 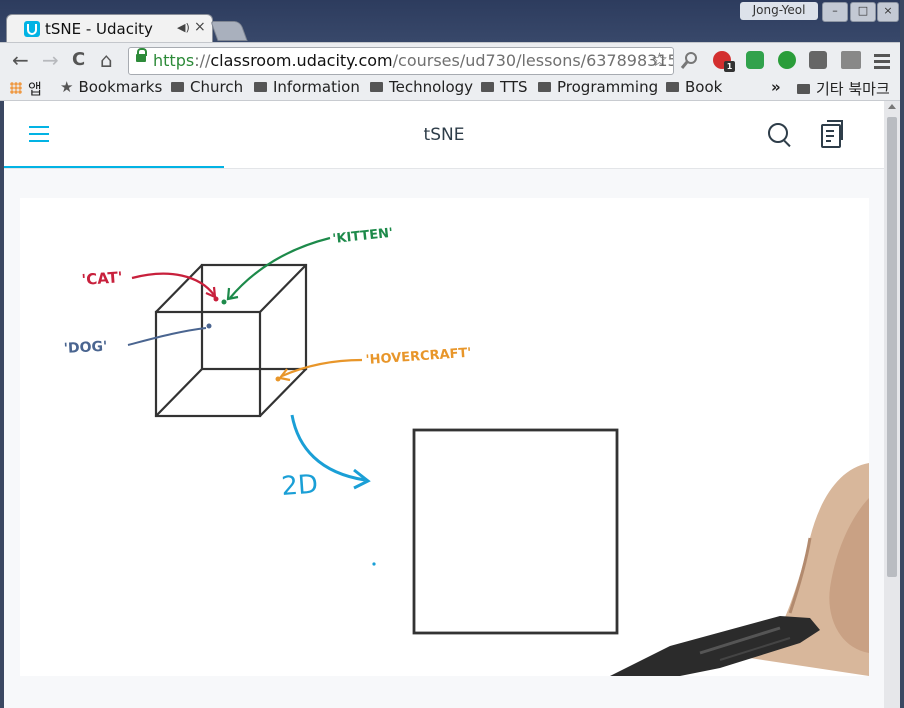 I want to click on tab-tsne: tSNE - Udacity ◀) ×, so click(x=109, y=29).